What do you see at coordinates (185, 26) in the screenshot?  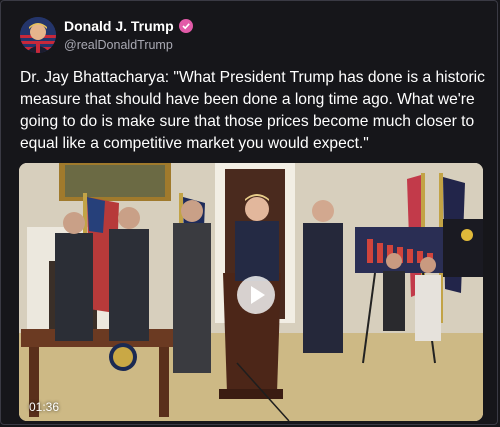 I see `verified-badge-icon` at bounding box center [185, 26].